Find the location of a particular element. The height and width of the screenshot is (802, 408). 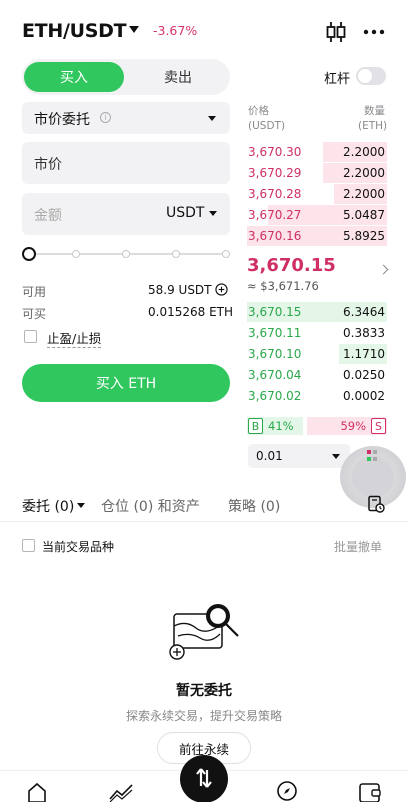

tab-positions: 仓位 (0) 和资产 is located at coordinates (150, 506).